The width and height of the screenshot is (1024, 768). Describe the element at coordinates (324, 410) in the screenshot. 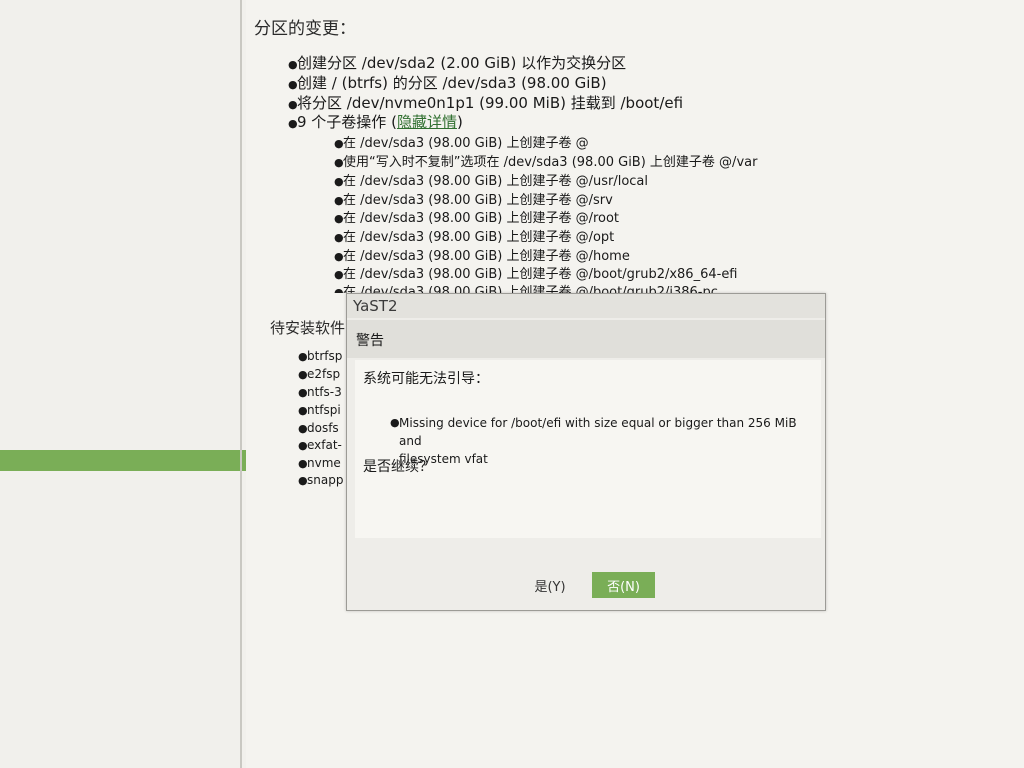

I see `package-label: ntfspi` at that location.